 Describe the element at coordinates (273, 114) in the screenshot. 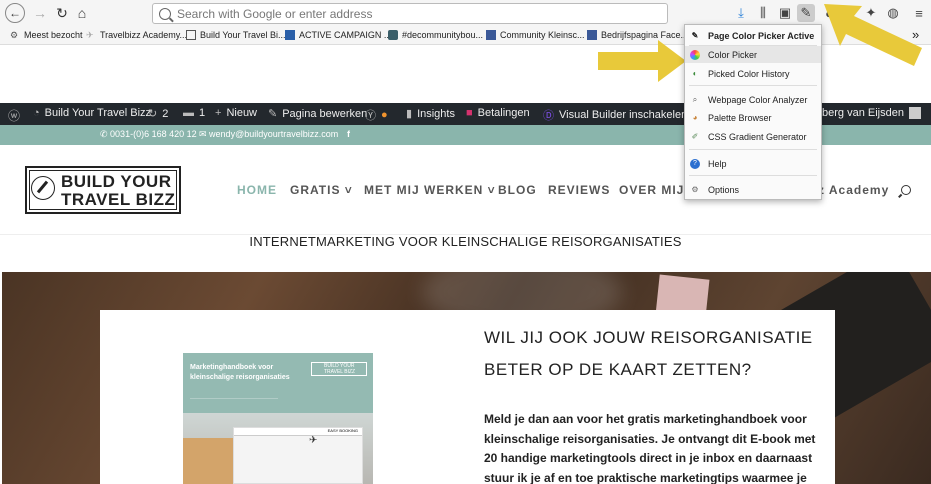

I see `pencil-icon: ✎` at that location.